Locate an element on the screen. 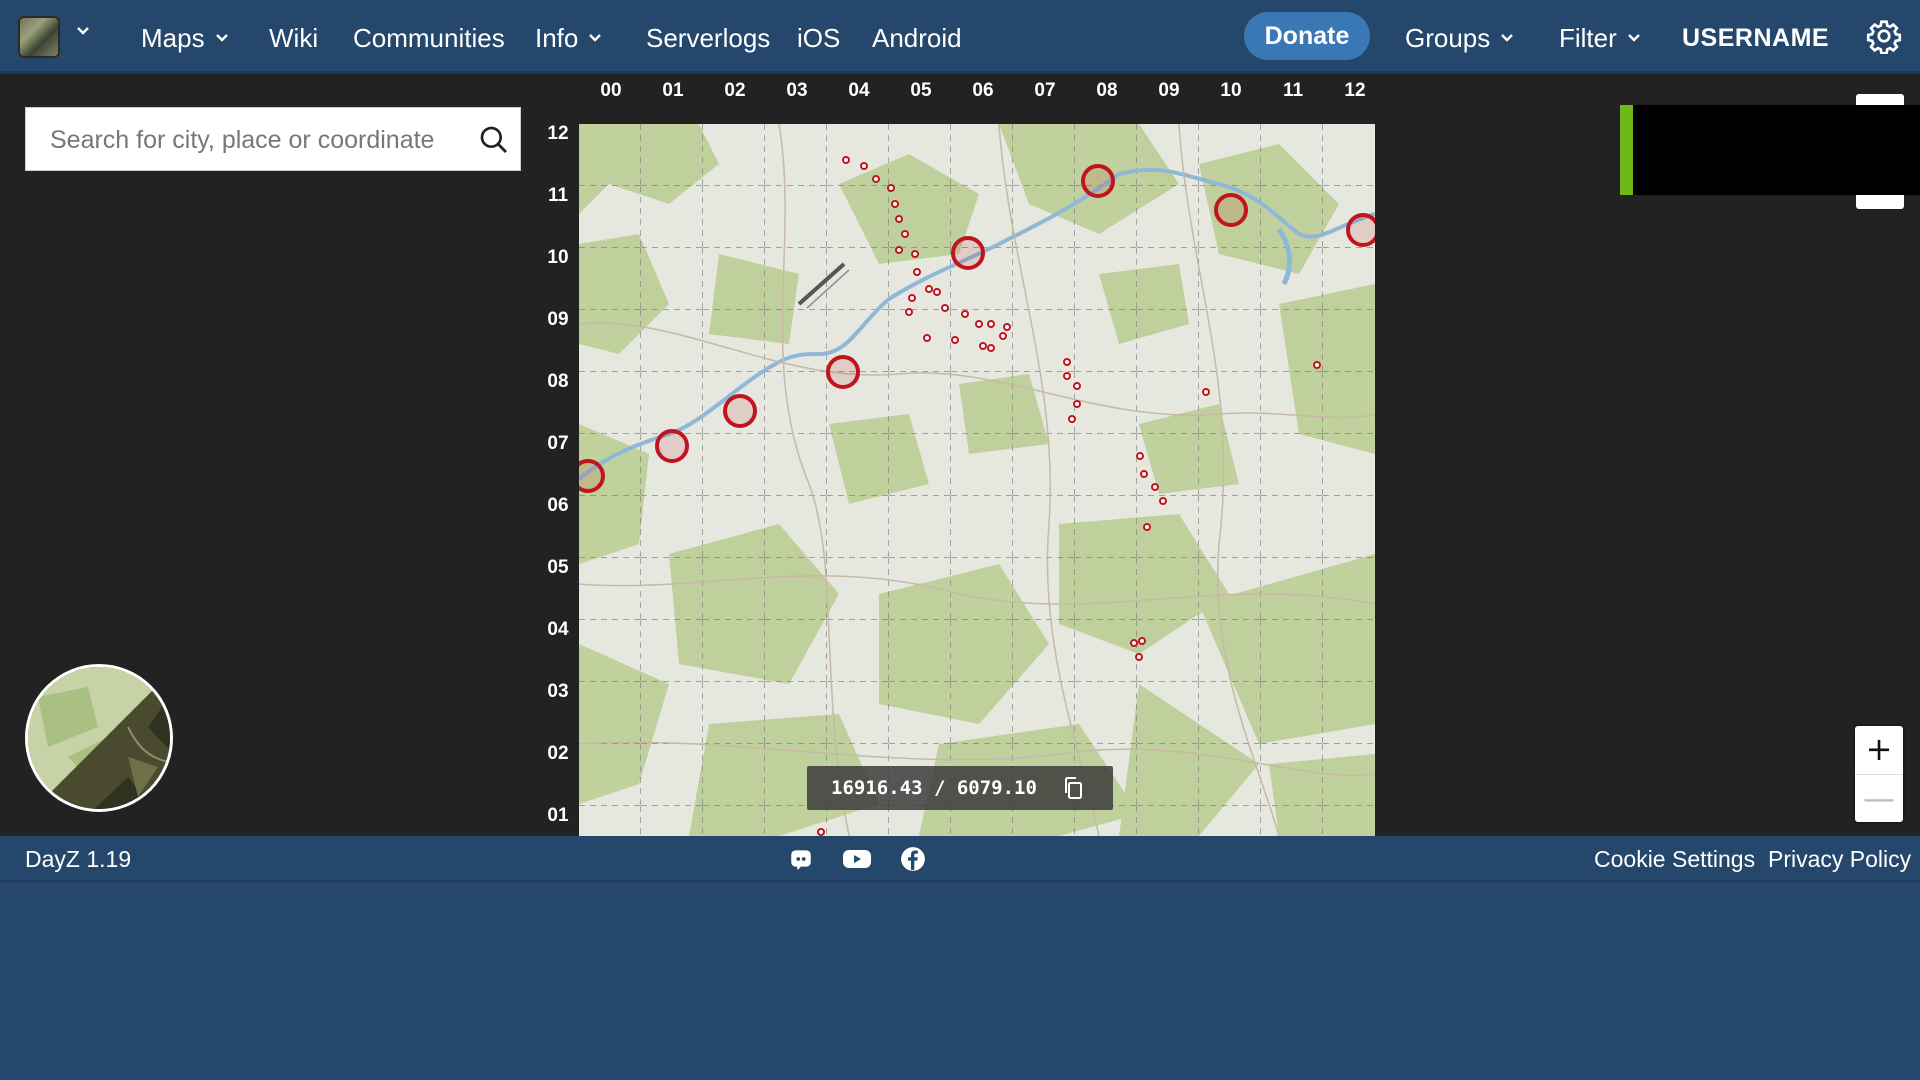 The width and height of the screenshot is (1920, 1080). nav-communities: Communities is located at coordinates (429, 38).